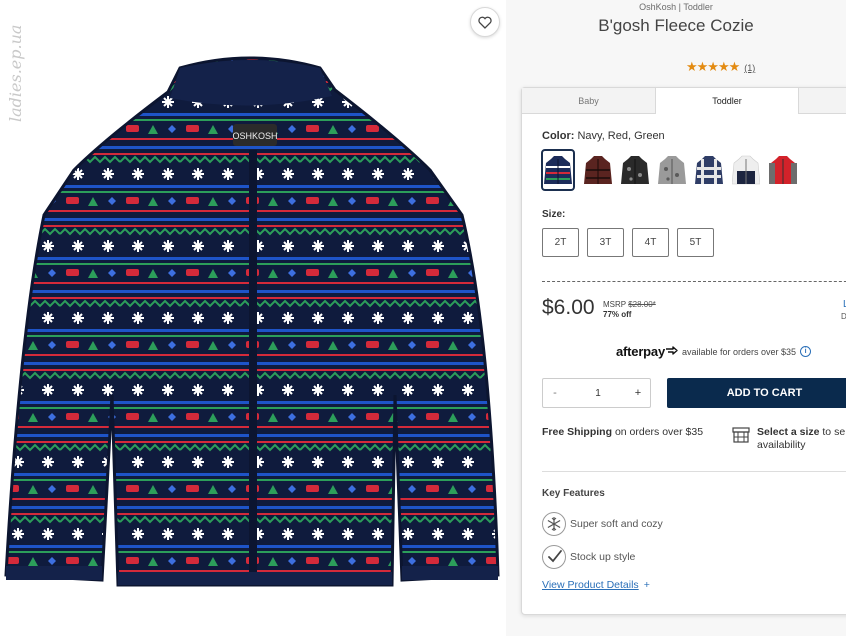 The width and height of the screenshot is (846, 636). Describe the element at coordinates (739, 351) in the screenshot. I see `afterpay-text: available for orders over $35` at that location.